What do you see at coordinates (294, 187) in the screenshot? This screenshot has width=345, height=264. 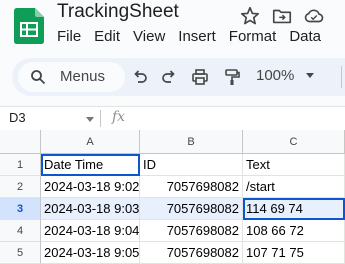 I see `cell-c2: /start` at bounding box center [294, 187].